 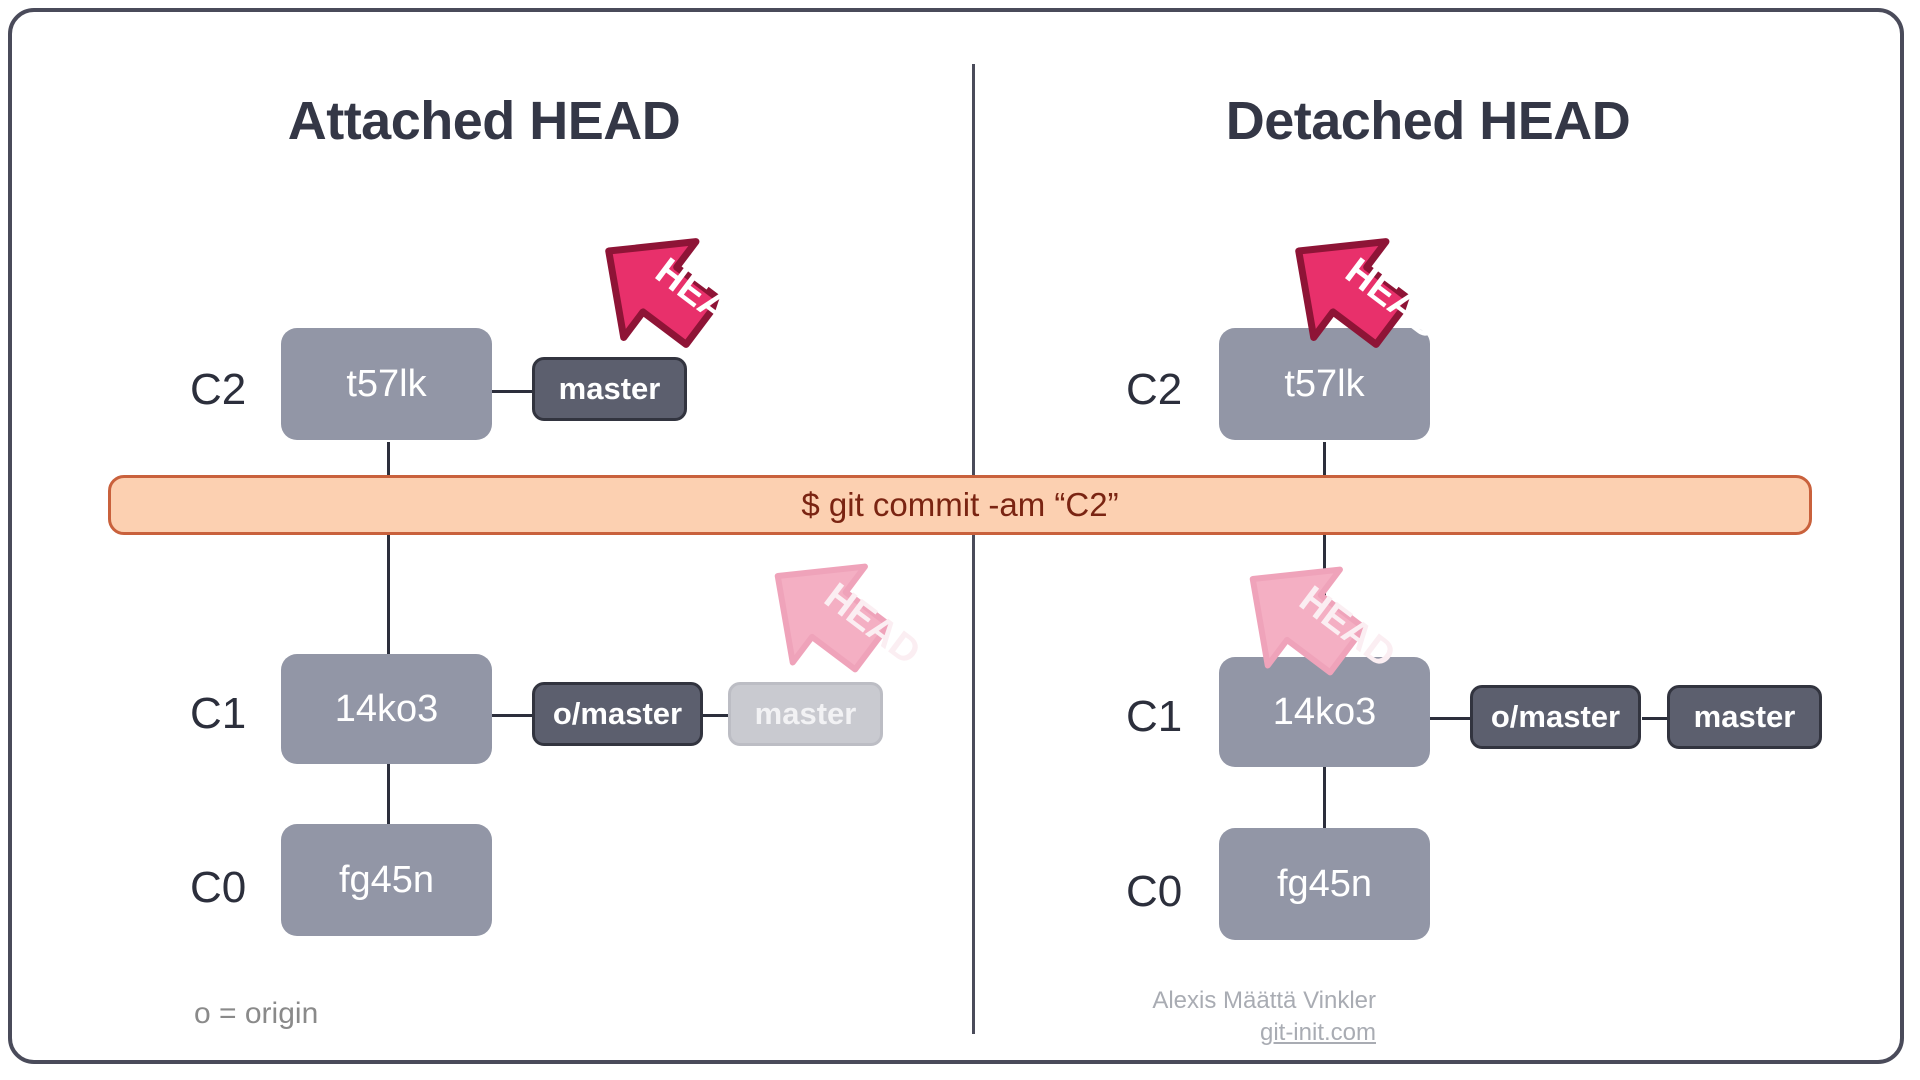 I want to click on credit-author: Alexis Määttä Vinkler, so click(x=1264, y=1000).